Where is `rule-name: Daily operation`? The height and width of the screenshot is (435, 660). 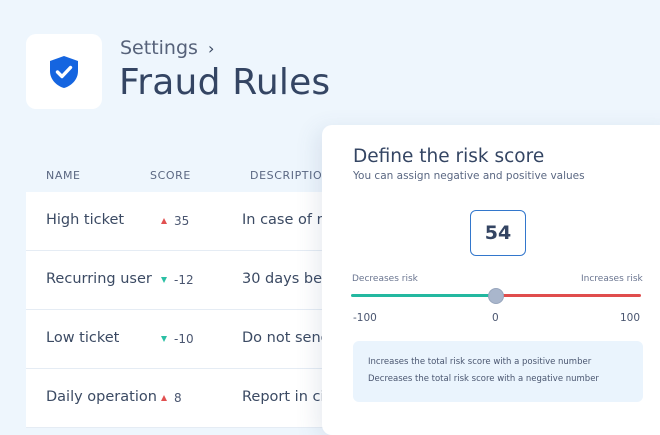
rule-name: Daily operation is located at coordinates (101, 397).